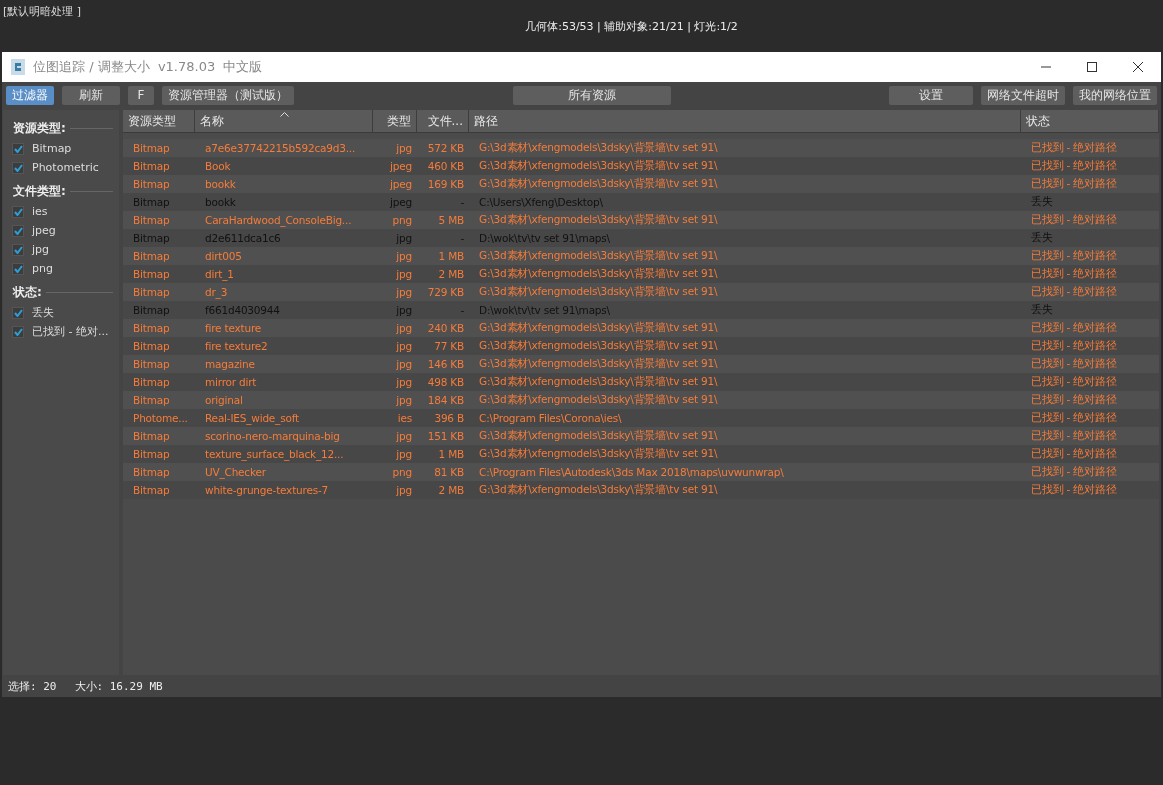 The height and width of the screenshot is (785, 1163). Describe the element at coordinates (39, 128) in the screenshot. I see `section-title: 资源类型:` at that location.